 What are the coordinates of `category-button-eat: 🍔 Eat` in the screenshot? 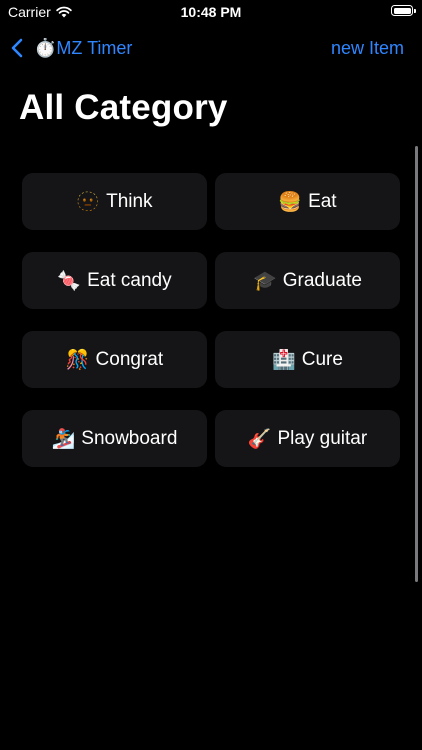 It's located at (307, 201).